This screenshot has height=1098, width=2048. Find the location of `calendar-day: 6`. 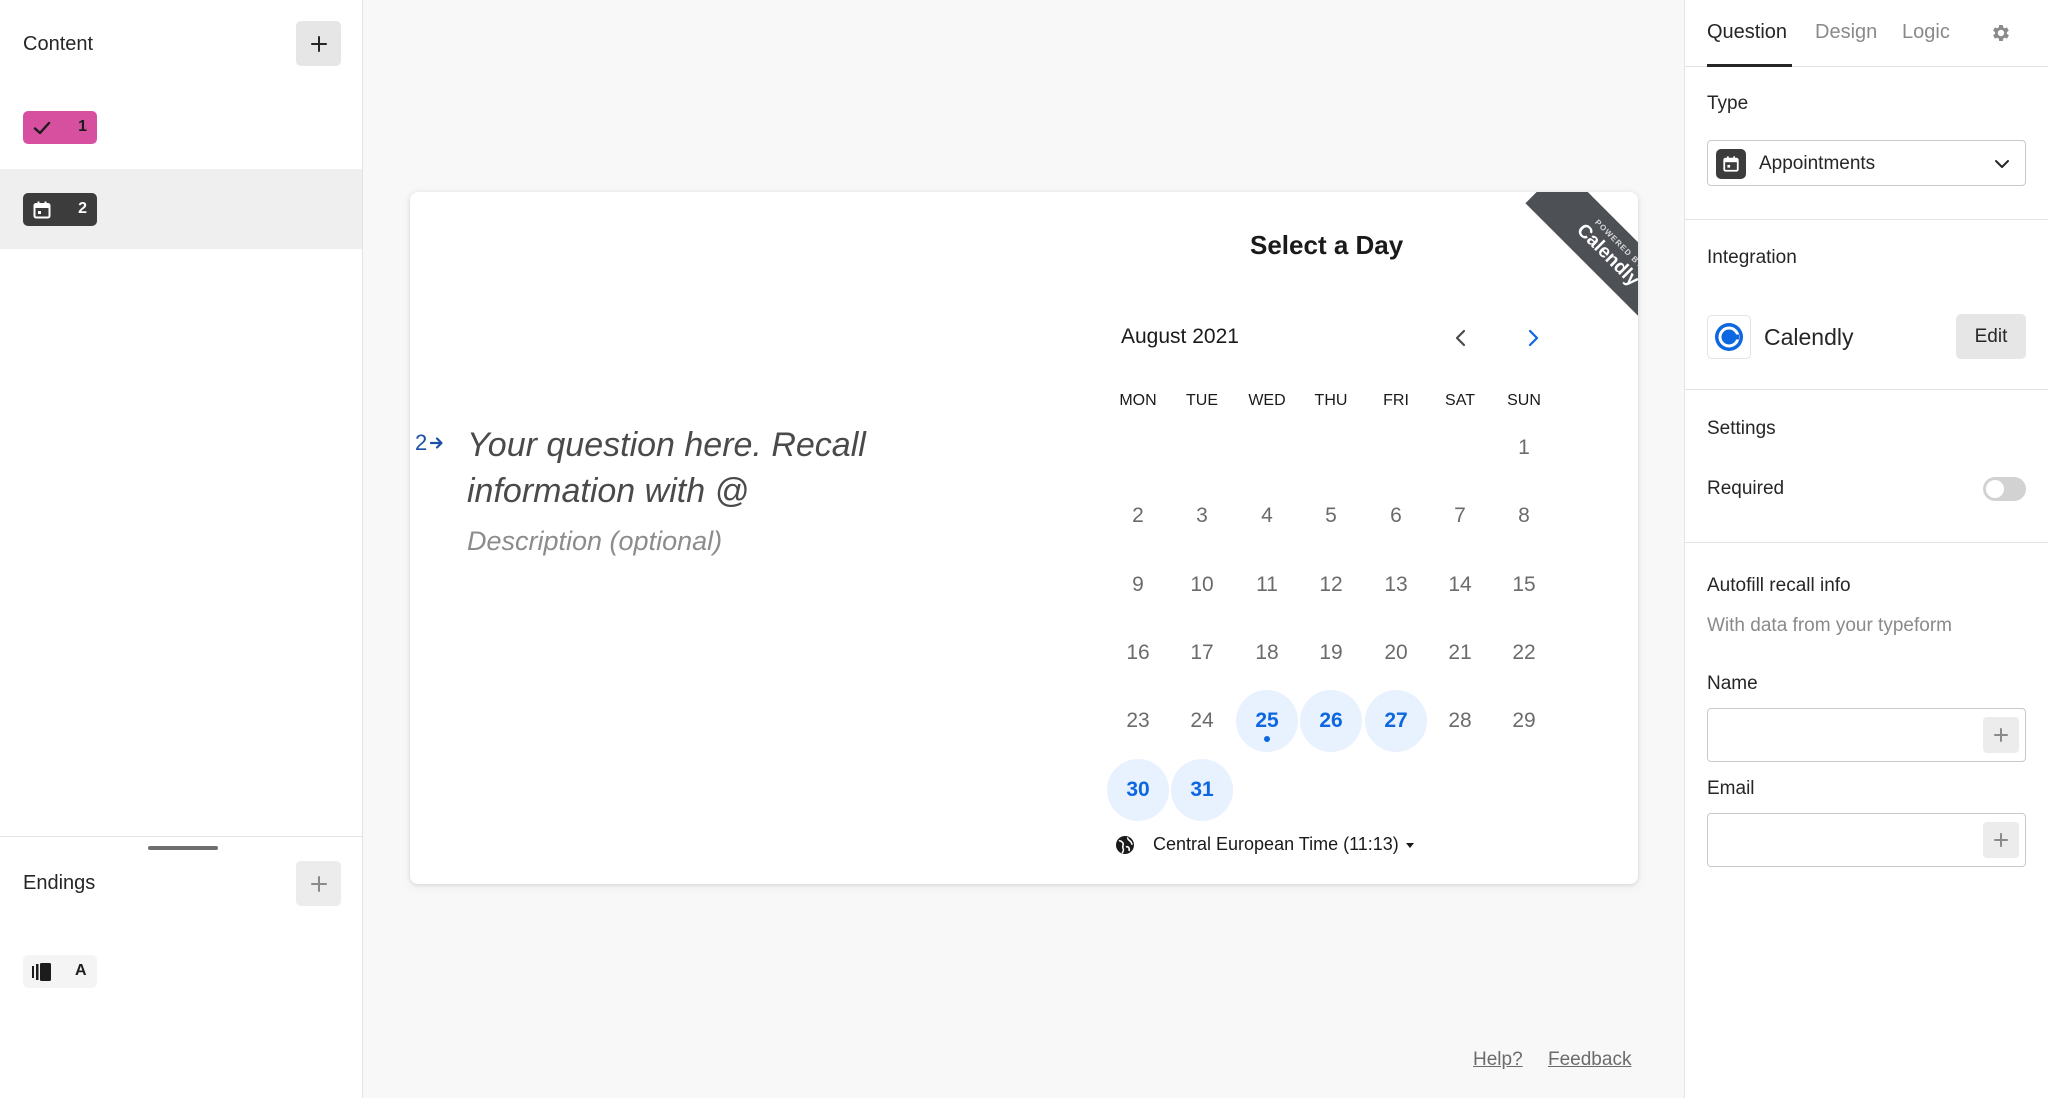

calendar-day: 6 is located at coordinates (1396, 516).